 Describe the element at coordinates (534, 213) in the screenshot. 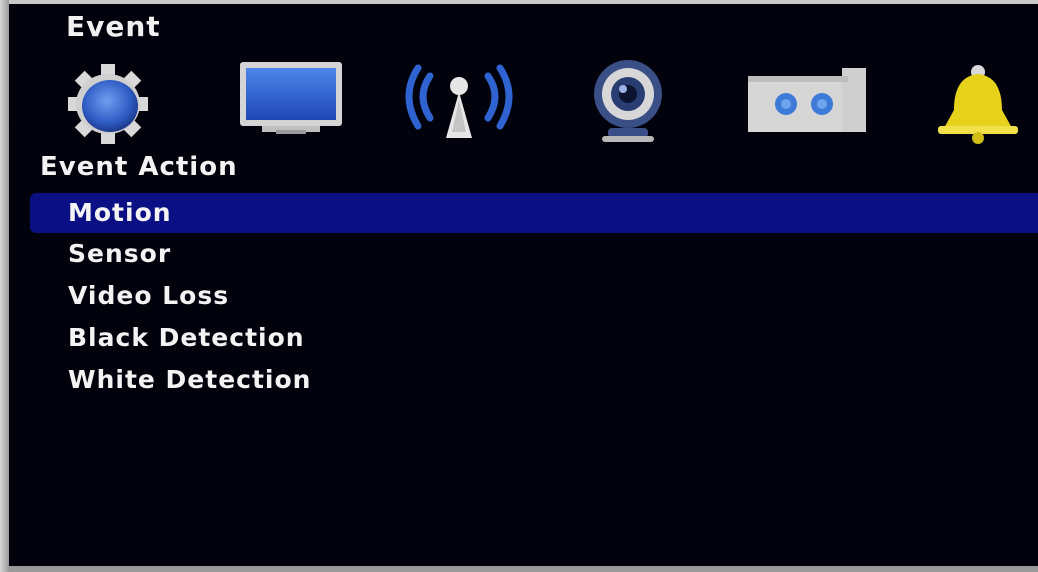

I see `menu-item-motion: Motion` at that location.